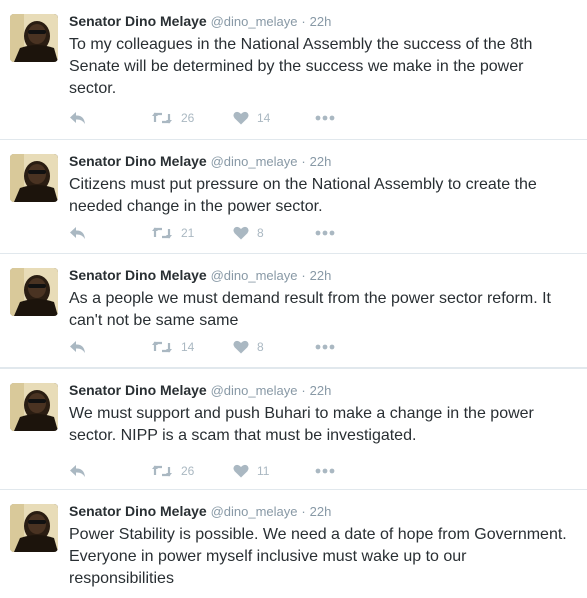 The image size is (587, 598). I want to click on tweet-actions: 14 8, so click(207, 347).